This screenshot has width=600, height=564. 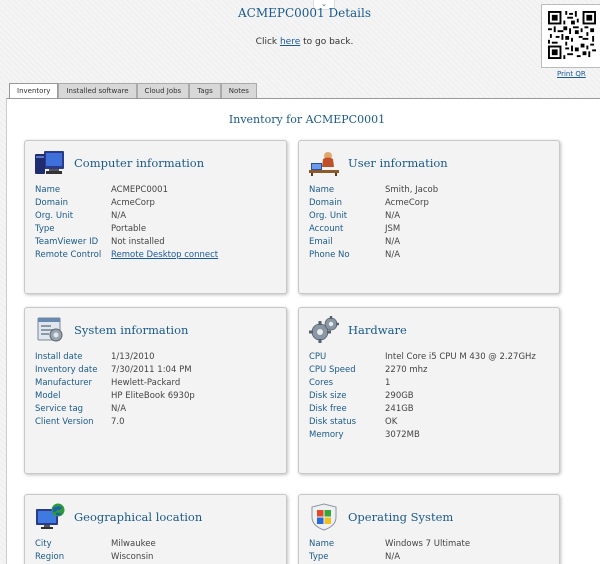 I want to click on info-value: 7.0, so click(x=118, y=422).